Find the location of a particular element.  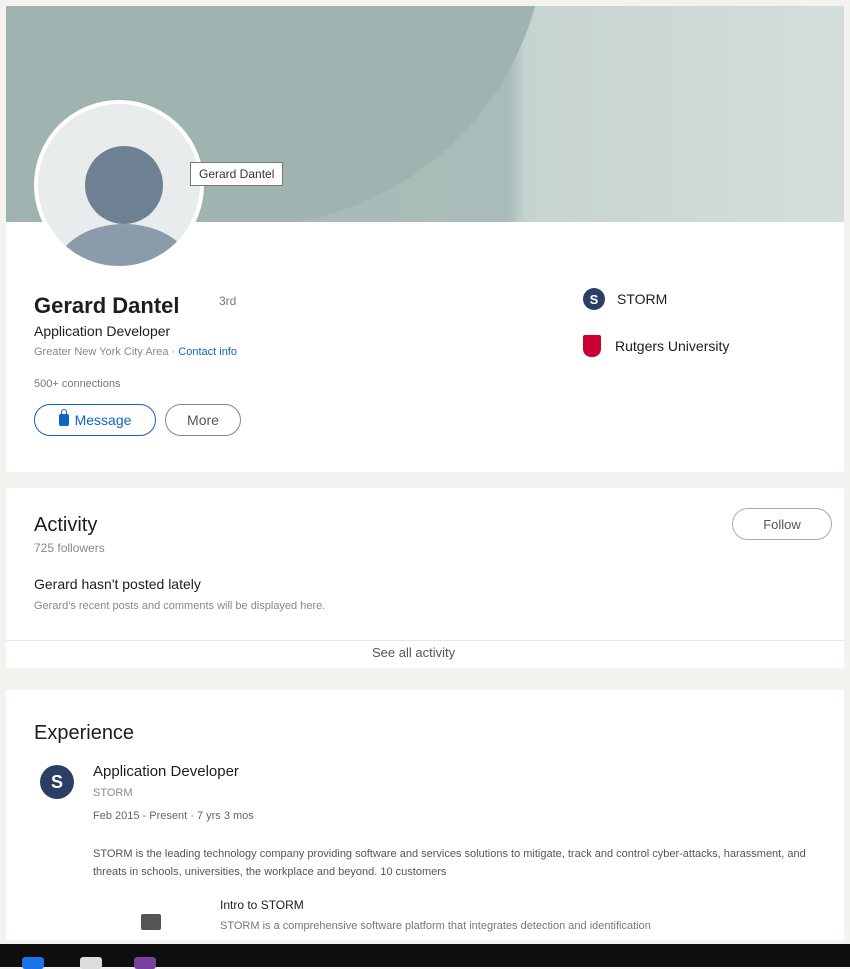

connection-degree: 3rd is located at coordinates (228, 301).